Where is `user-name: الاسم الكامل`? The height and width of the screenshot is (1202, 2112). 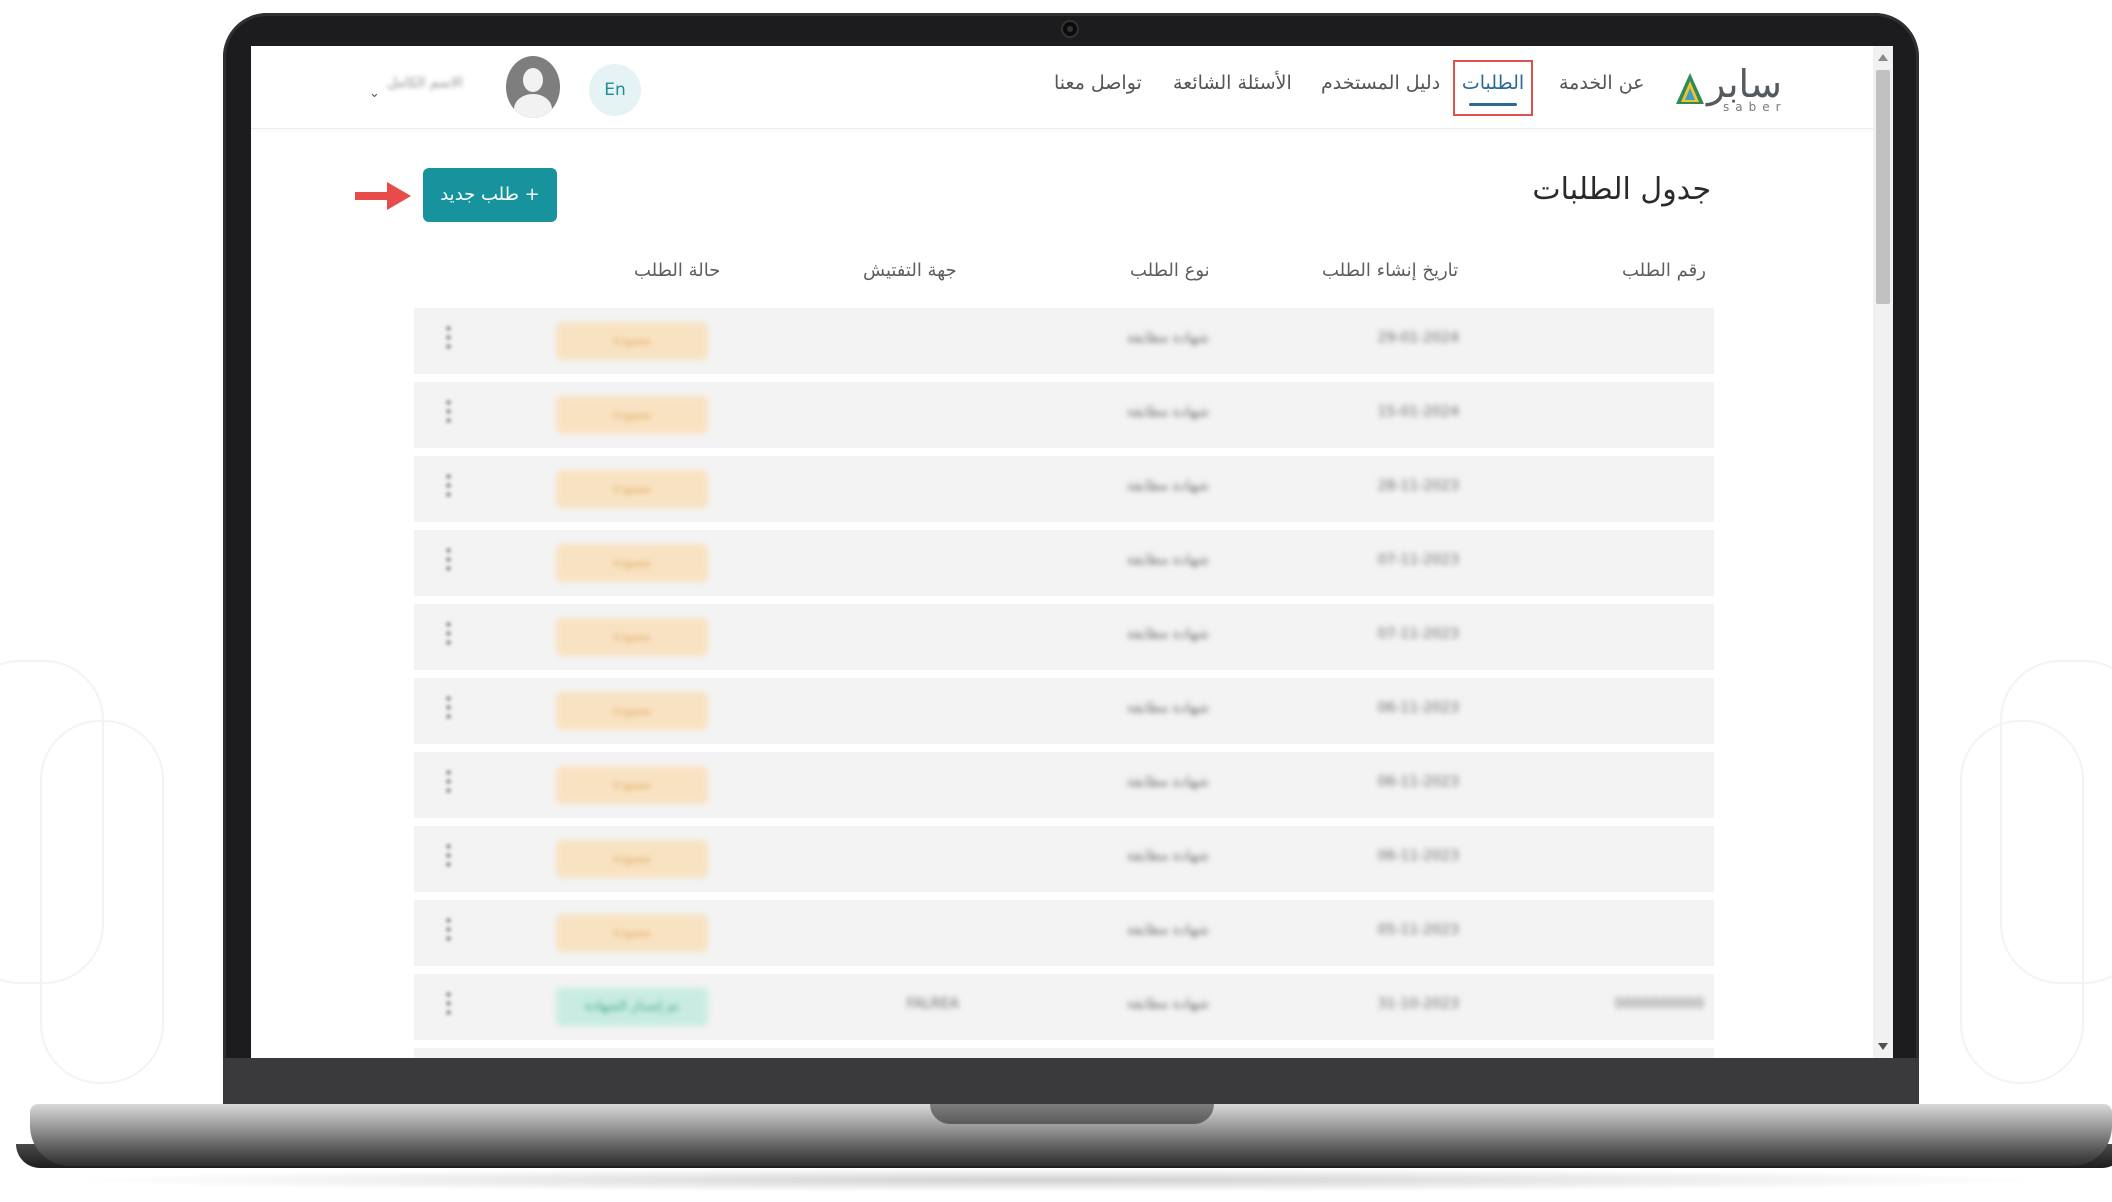 user-name: الاسم الكامل is located at coordinates (442, 84).